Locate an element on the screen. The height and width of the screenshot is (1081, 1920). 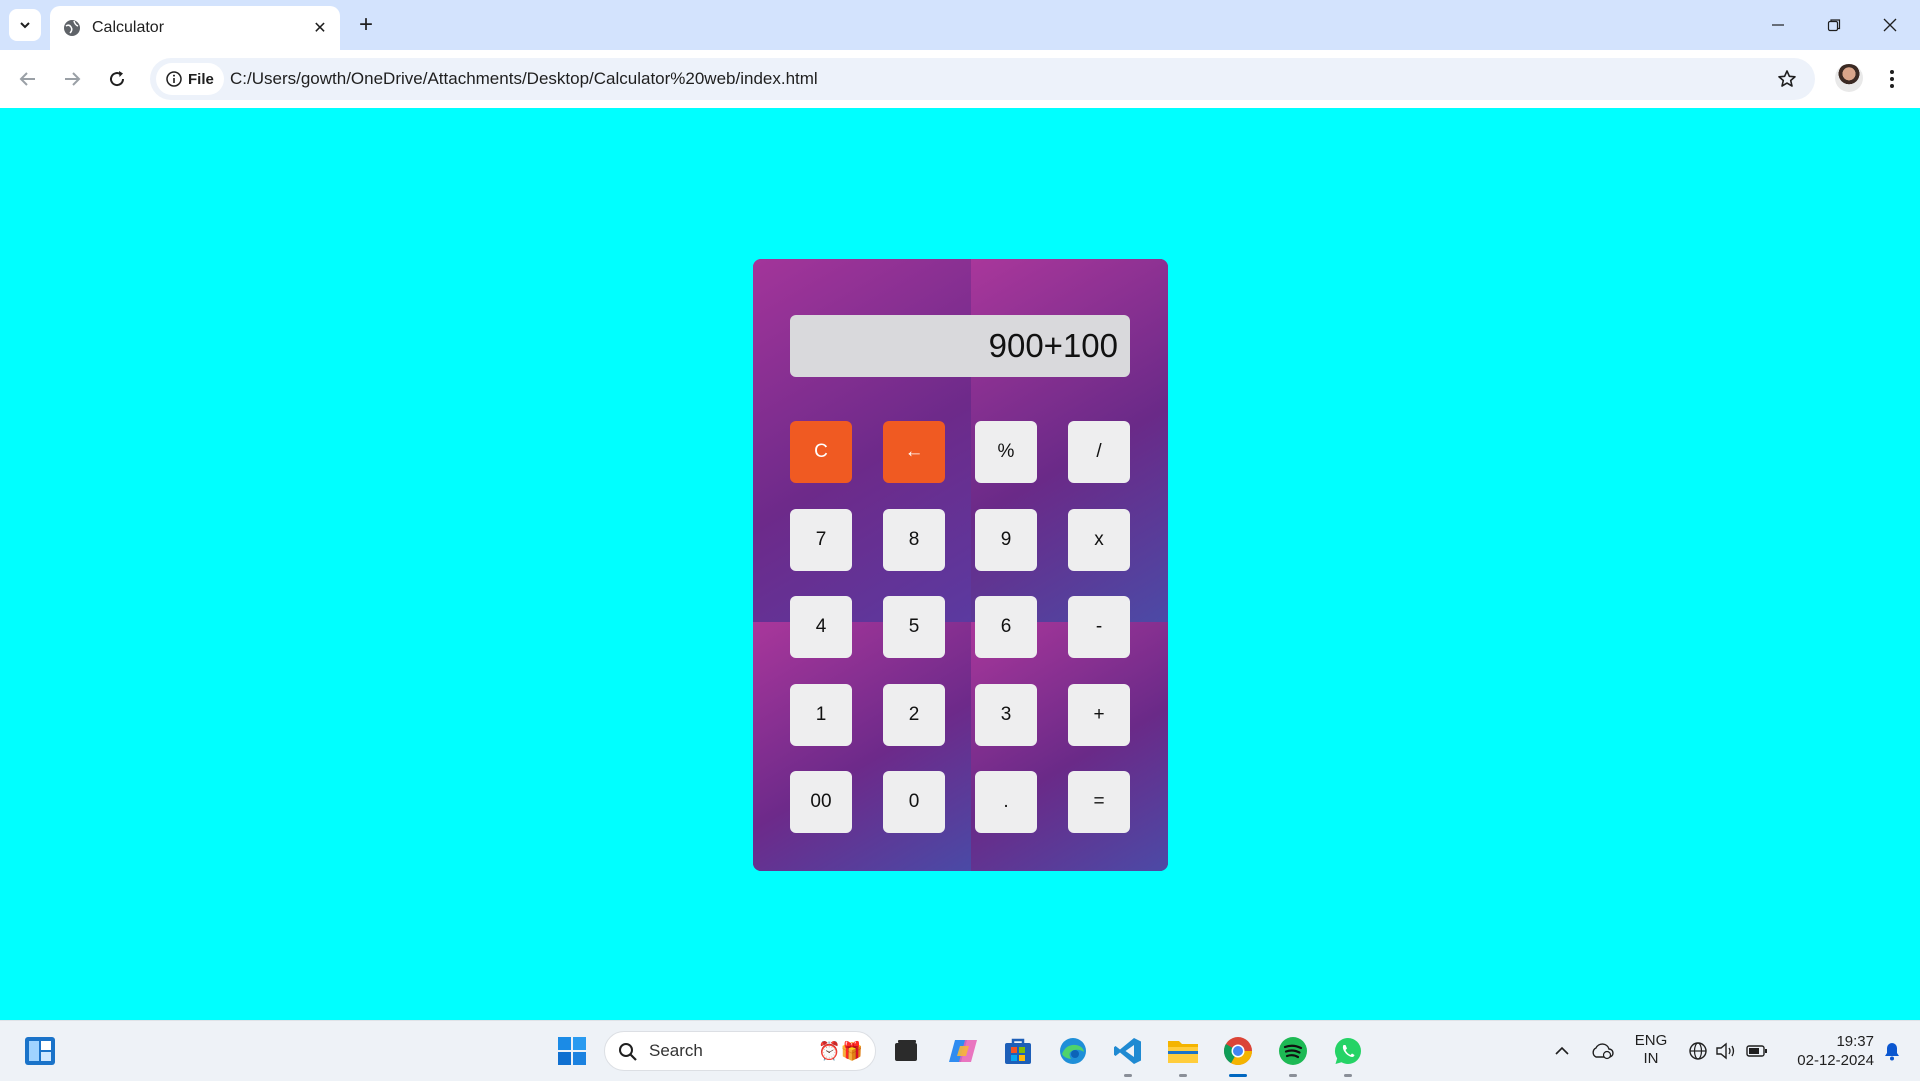
chrome-button is located at coordinates (1238, 1054).